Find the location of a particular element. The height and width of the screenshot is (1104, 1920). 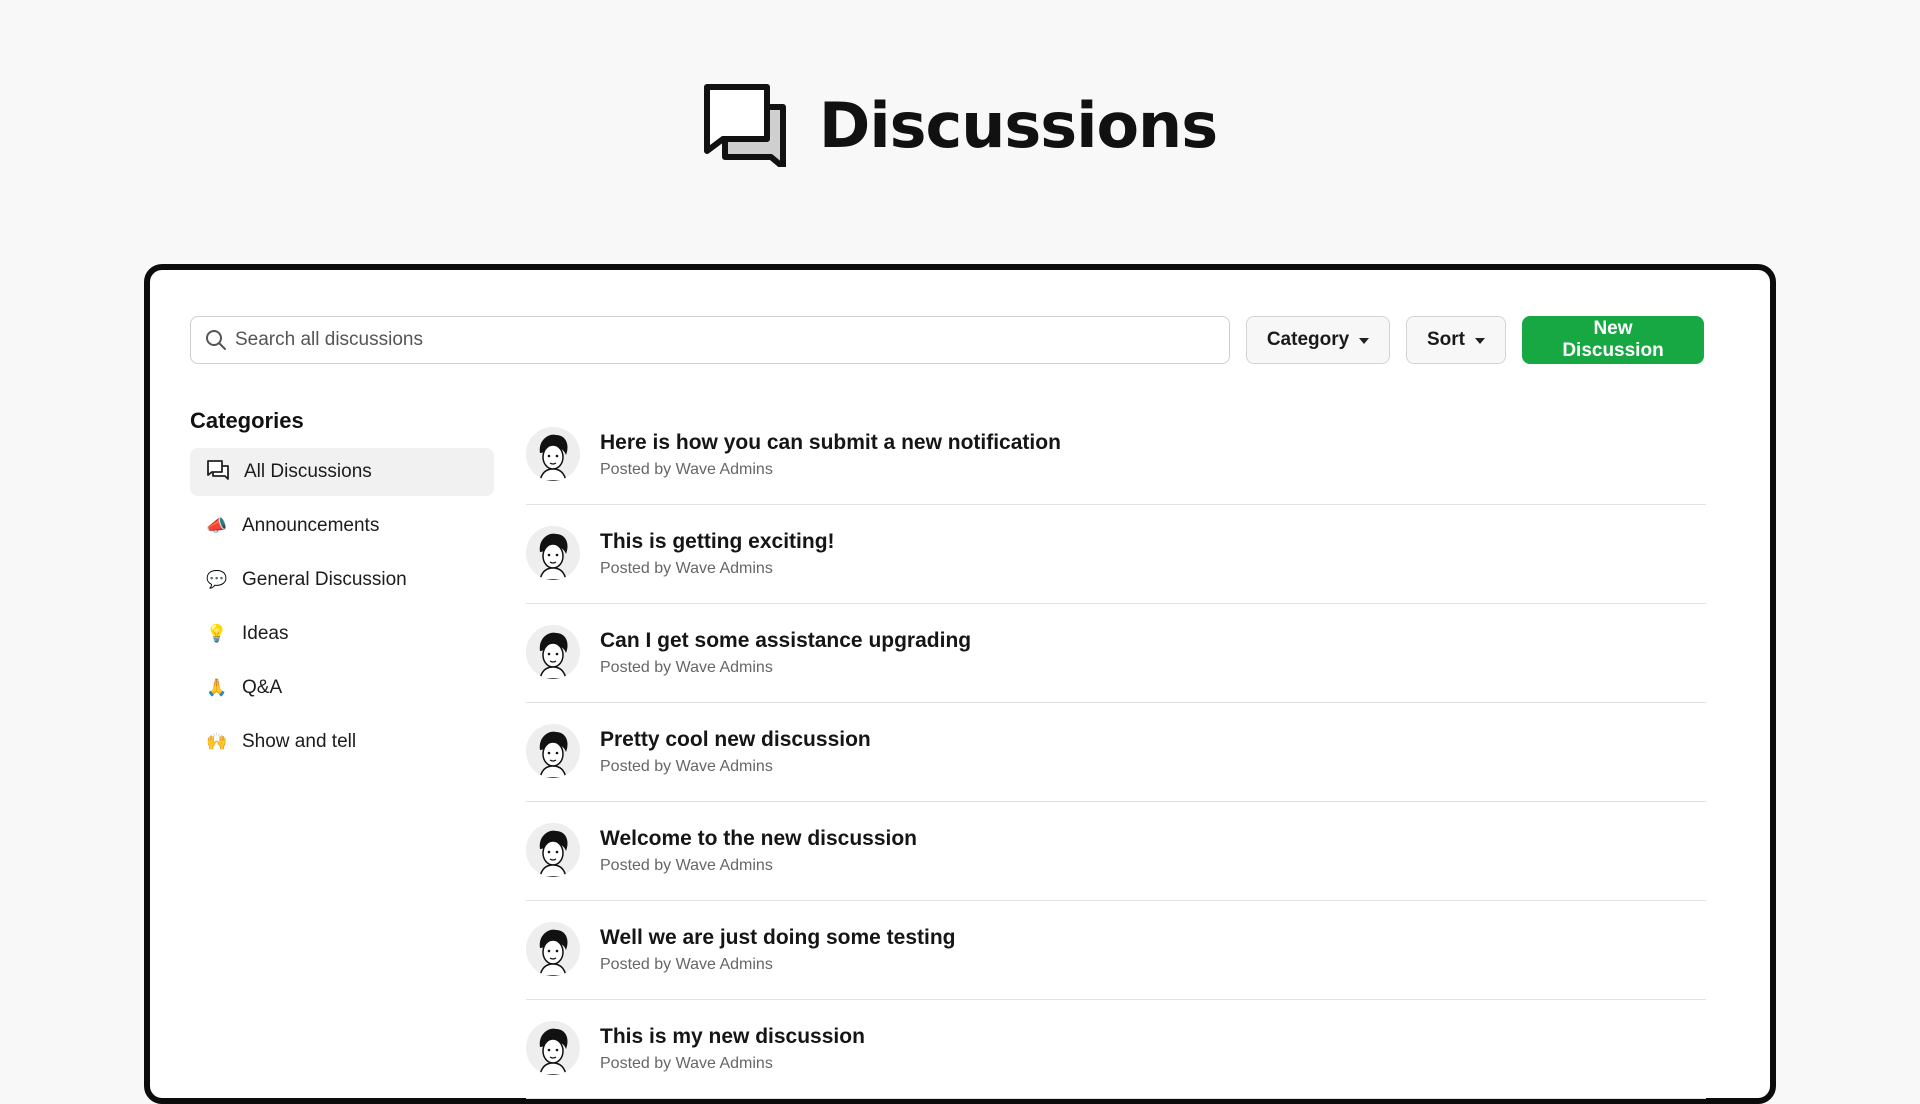

category-all-discussions: All Discussions is located at coordinates (342, 472).